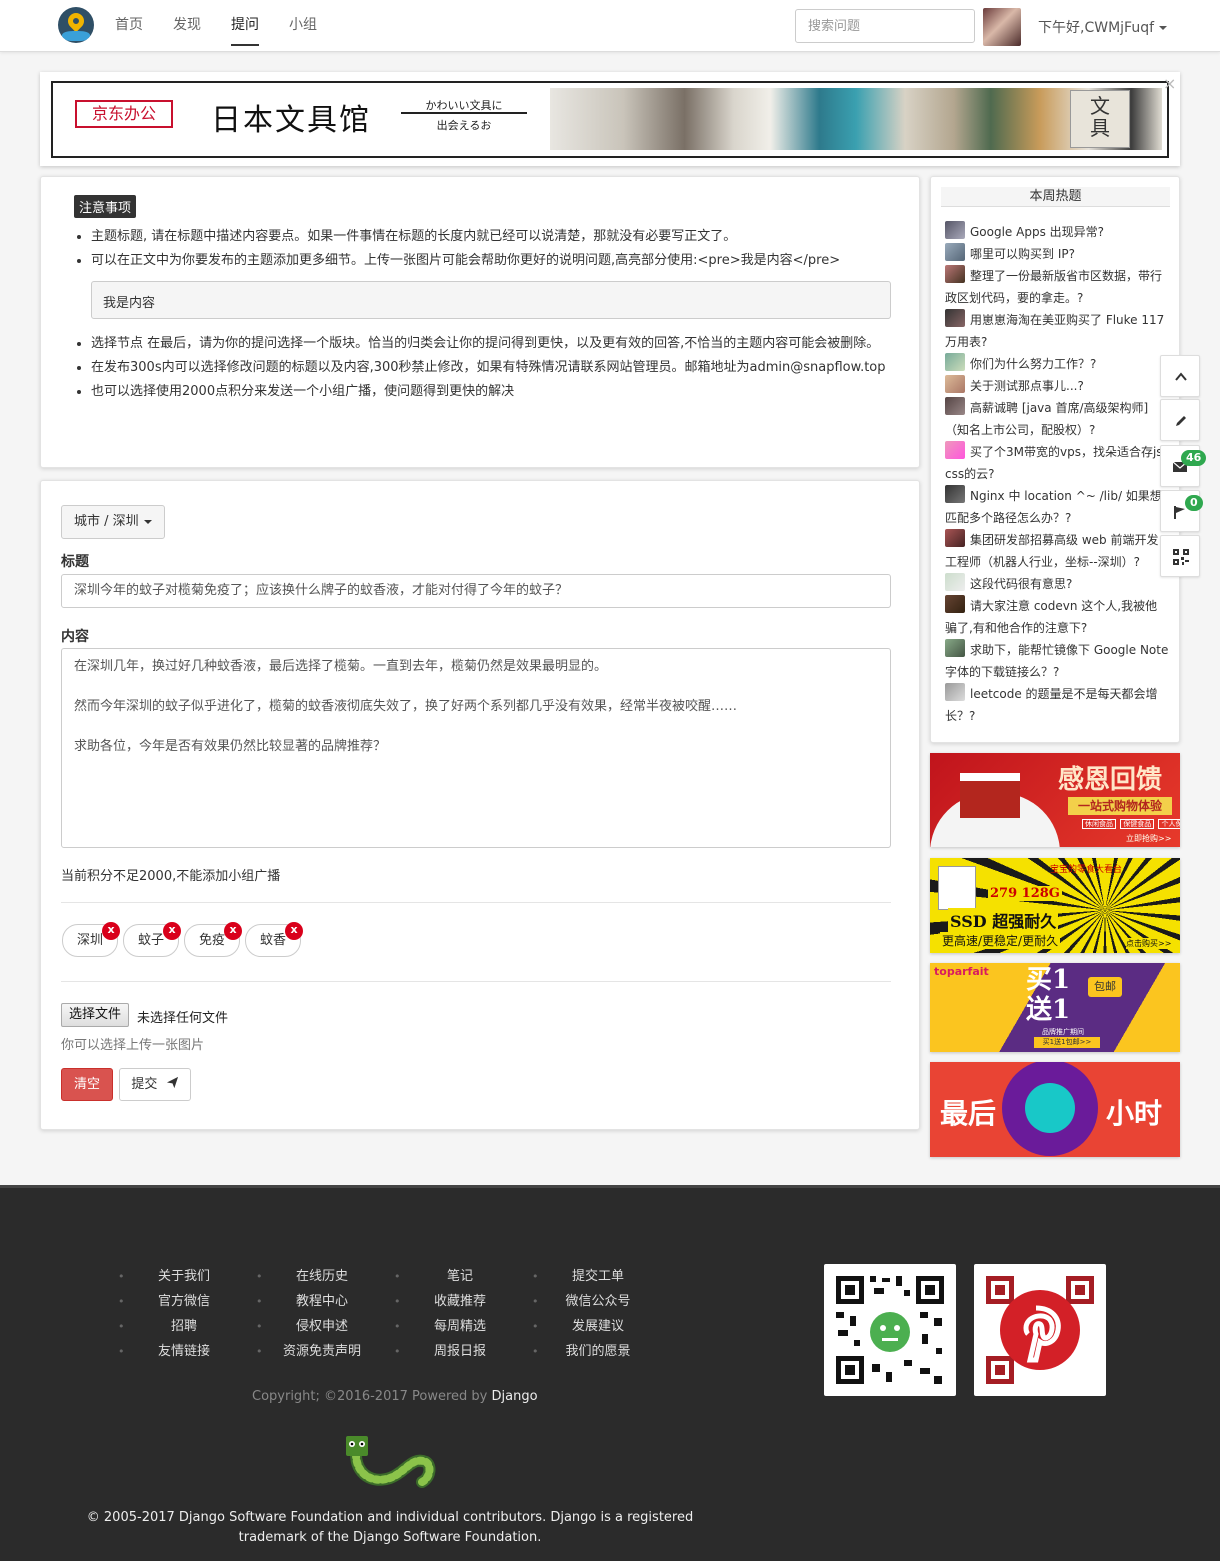 This screenshot has height=1561, width=1220. Describe the element at coordinates (1057, 617) in the screenshot. I see `hot-topic-link: 请大家注意 codevn 这个人,我被他骗了,有和他合作的注意下?` at that location.